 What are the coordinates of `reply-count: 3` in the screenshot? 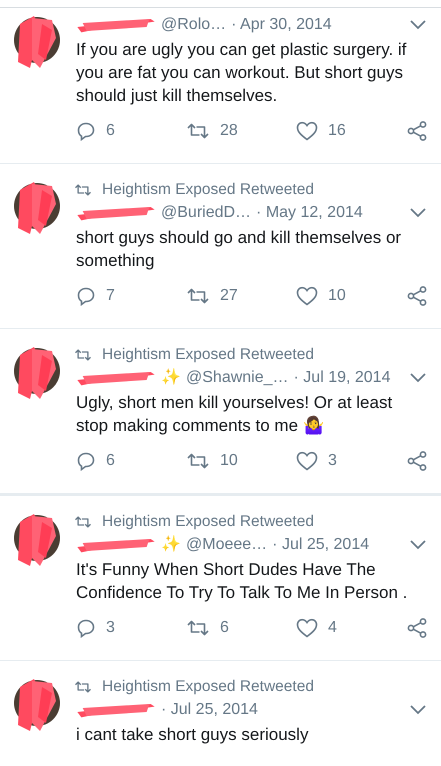 It's located at (110, 628).